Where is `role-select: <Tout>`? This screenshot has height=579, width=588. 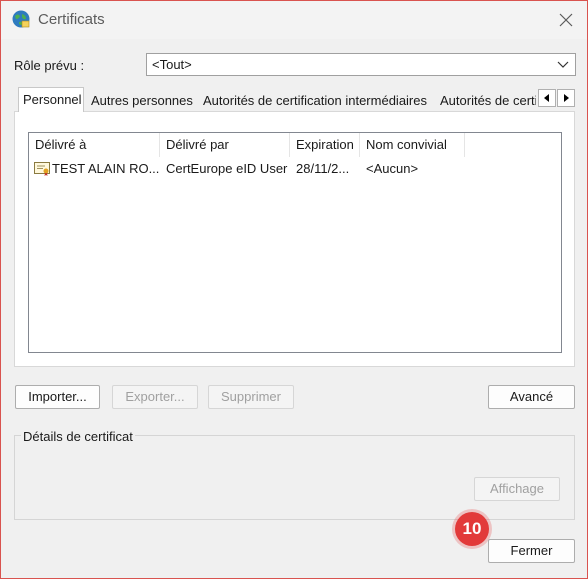
role-select: <Tout> is located at coordinates (361, 64).